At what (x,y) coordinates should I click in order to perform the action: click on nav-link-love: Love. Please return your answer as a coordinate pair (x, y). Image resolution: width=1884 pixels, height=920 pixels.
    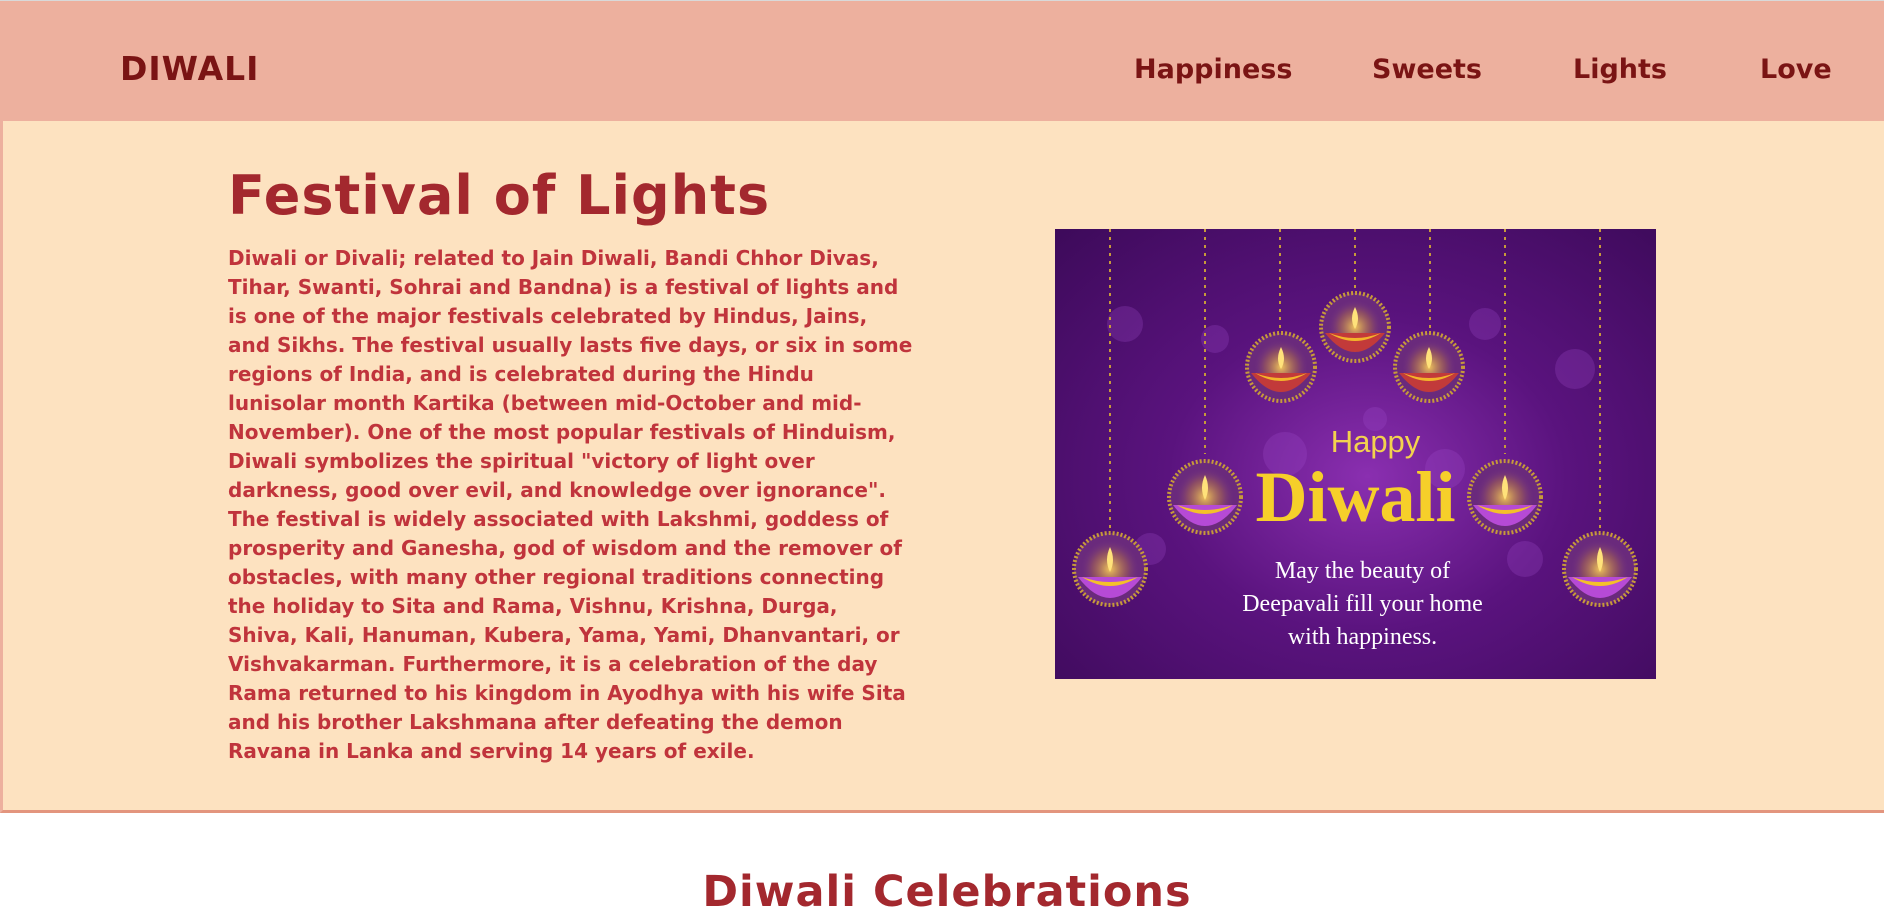
    Looking at the image, I should click on (1796, 70).